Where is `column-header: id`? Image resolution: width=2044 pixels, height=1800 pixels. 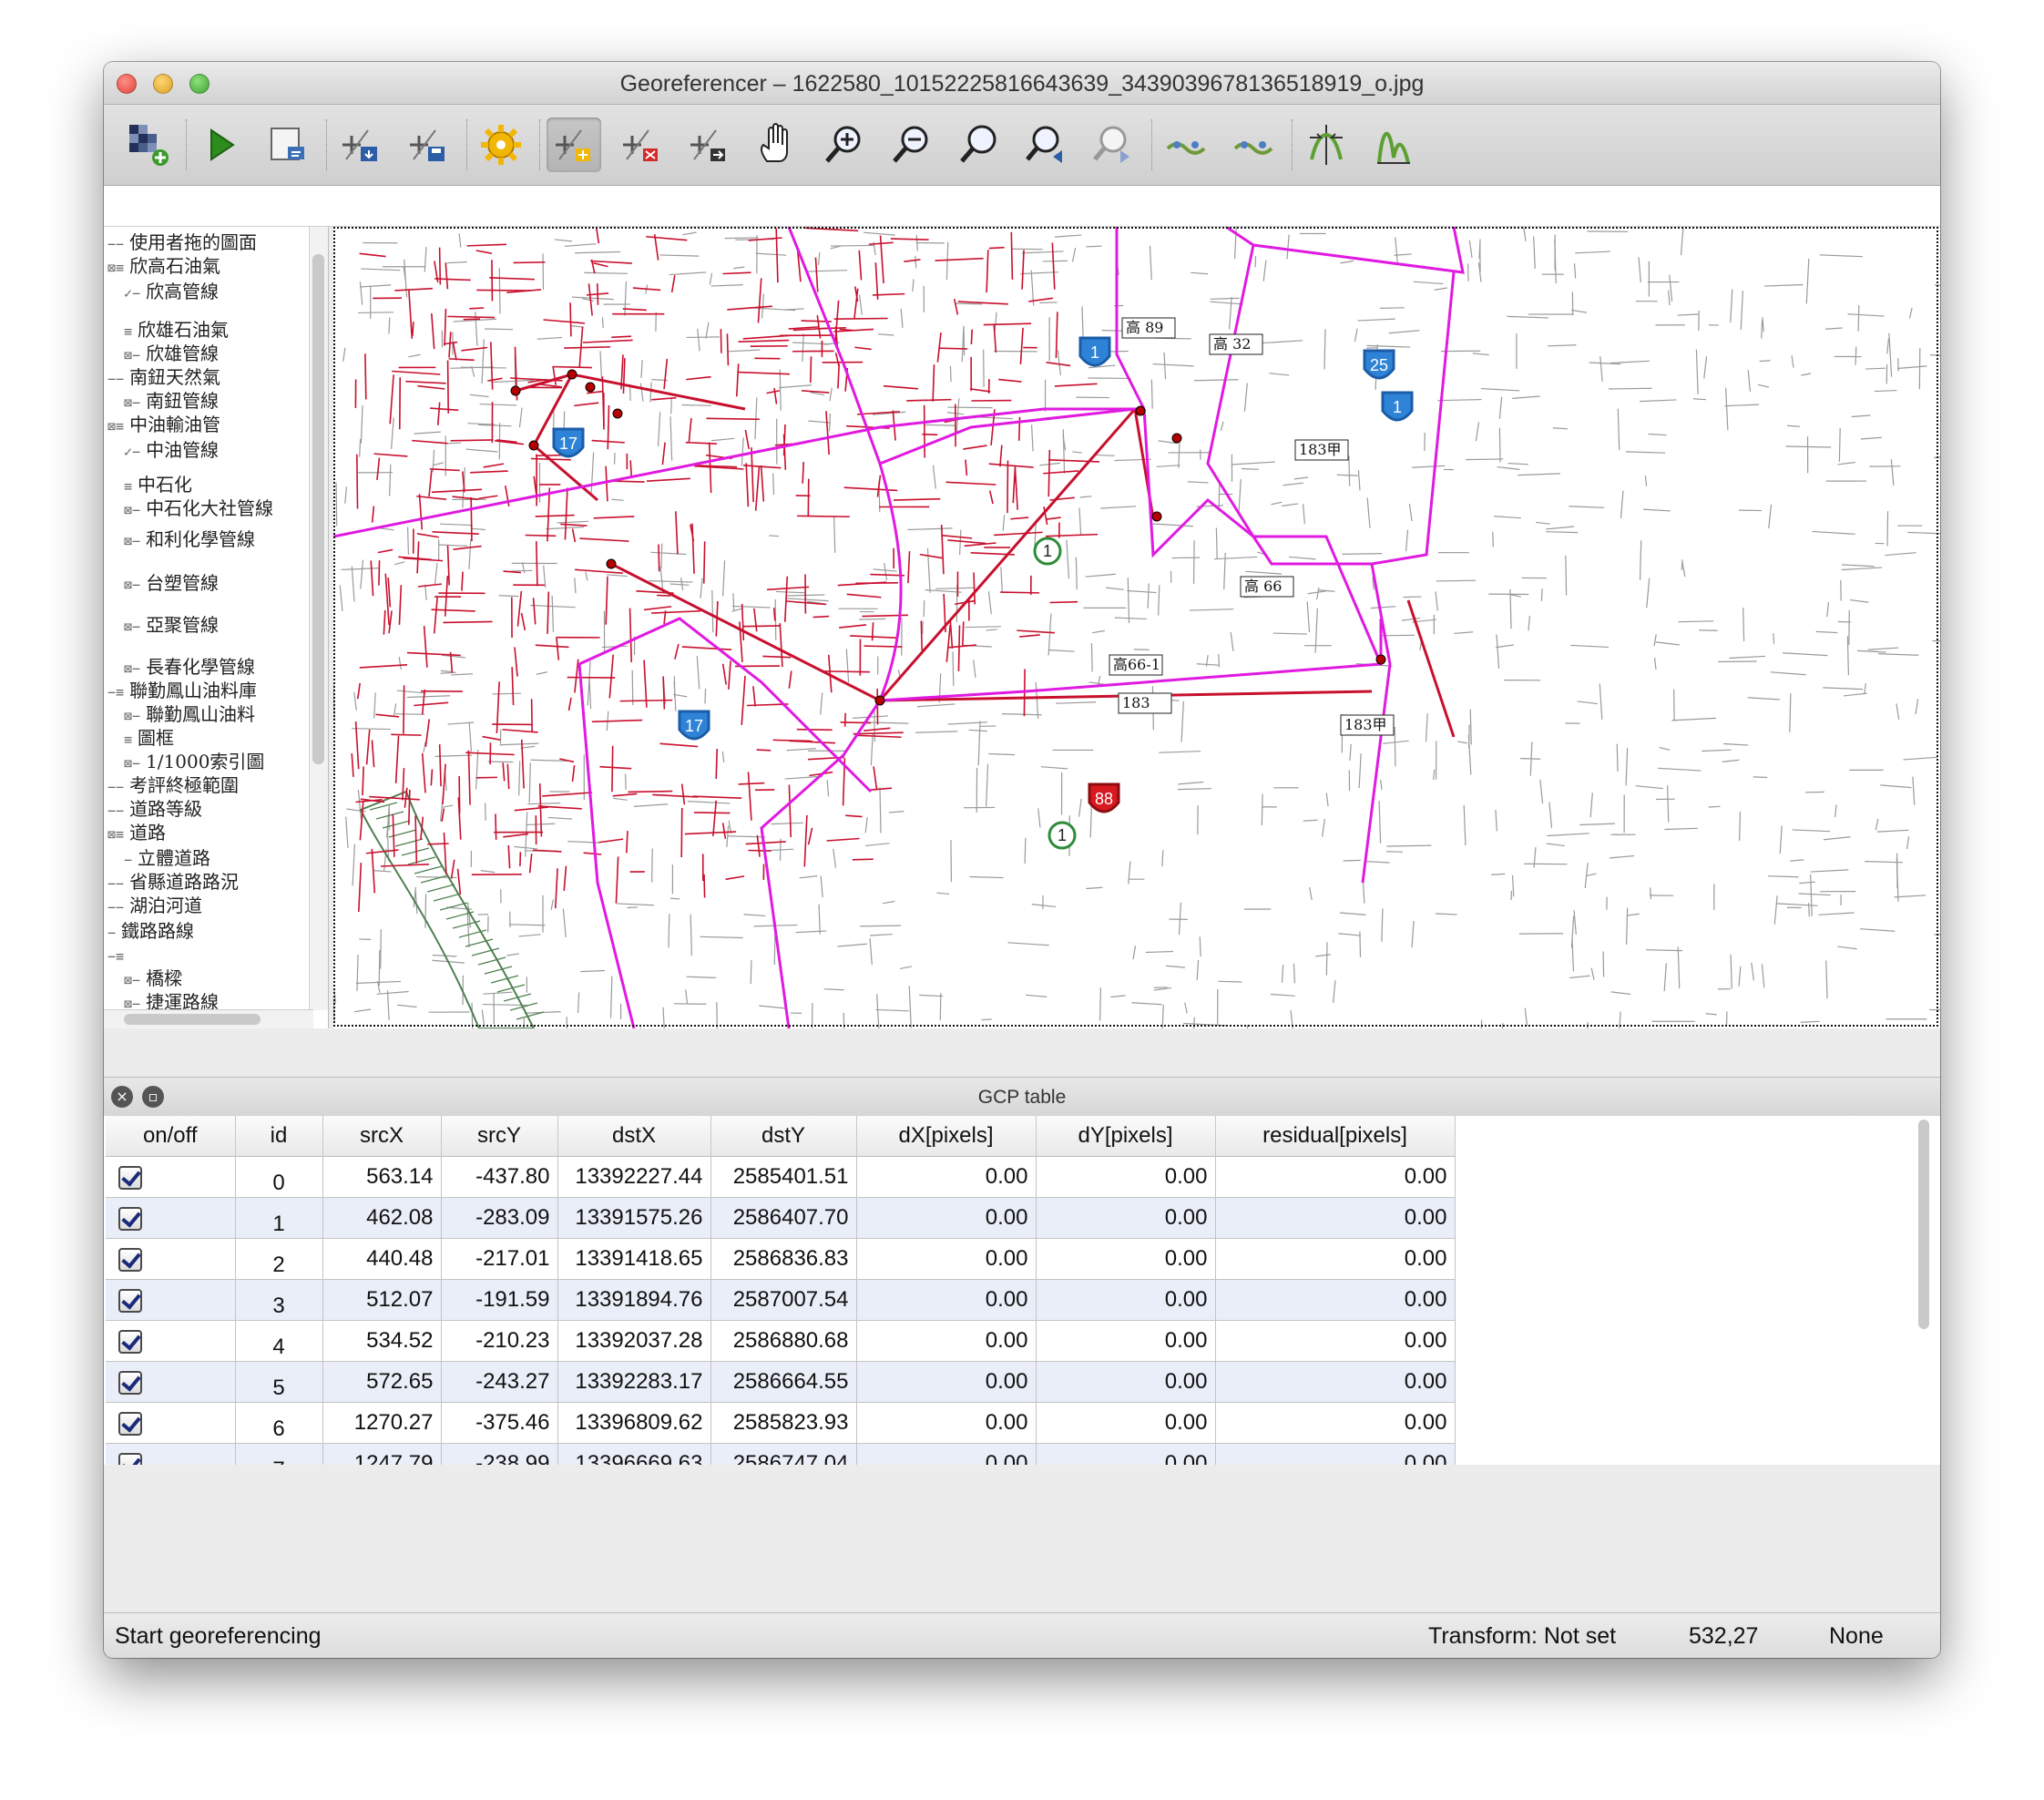 column-header: id is located at coordinates (279, 1136).